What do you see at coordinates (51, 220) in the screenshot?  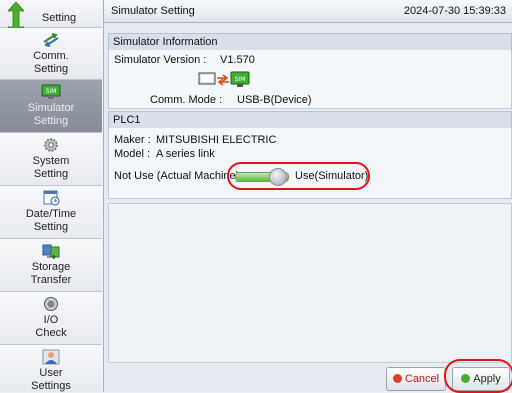 I see `sidebar-item-label: Date/Time Setting` at bounding box center [51, 220].